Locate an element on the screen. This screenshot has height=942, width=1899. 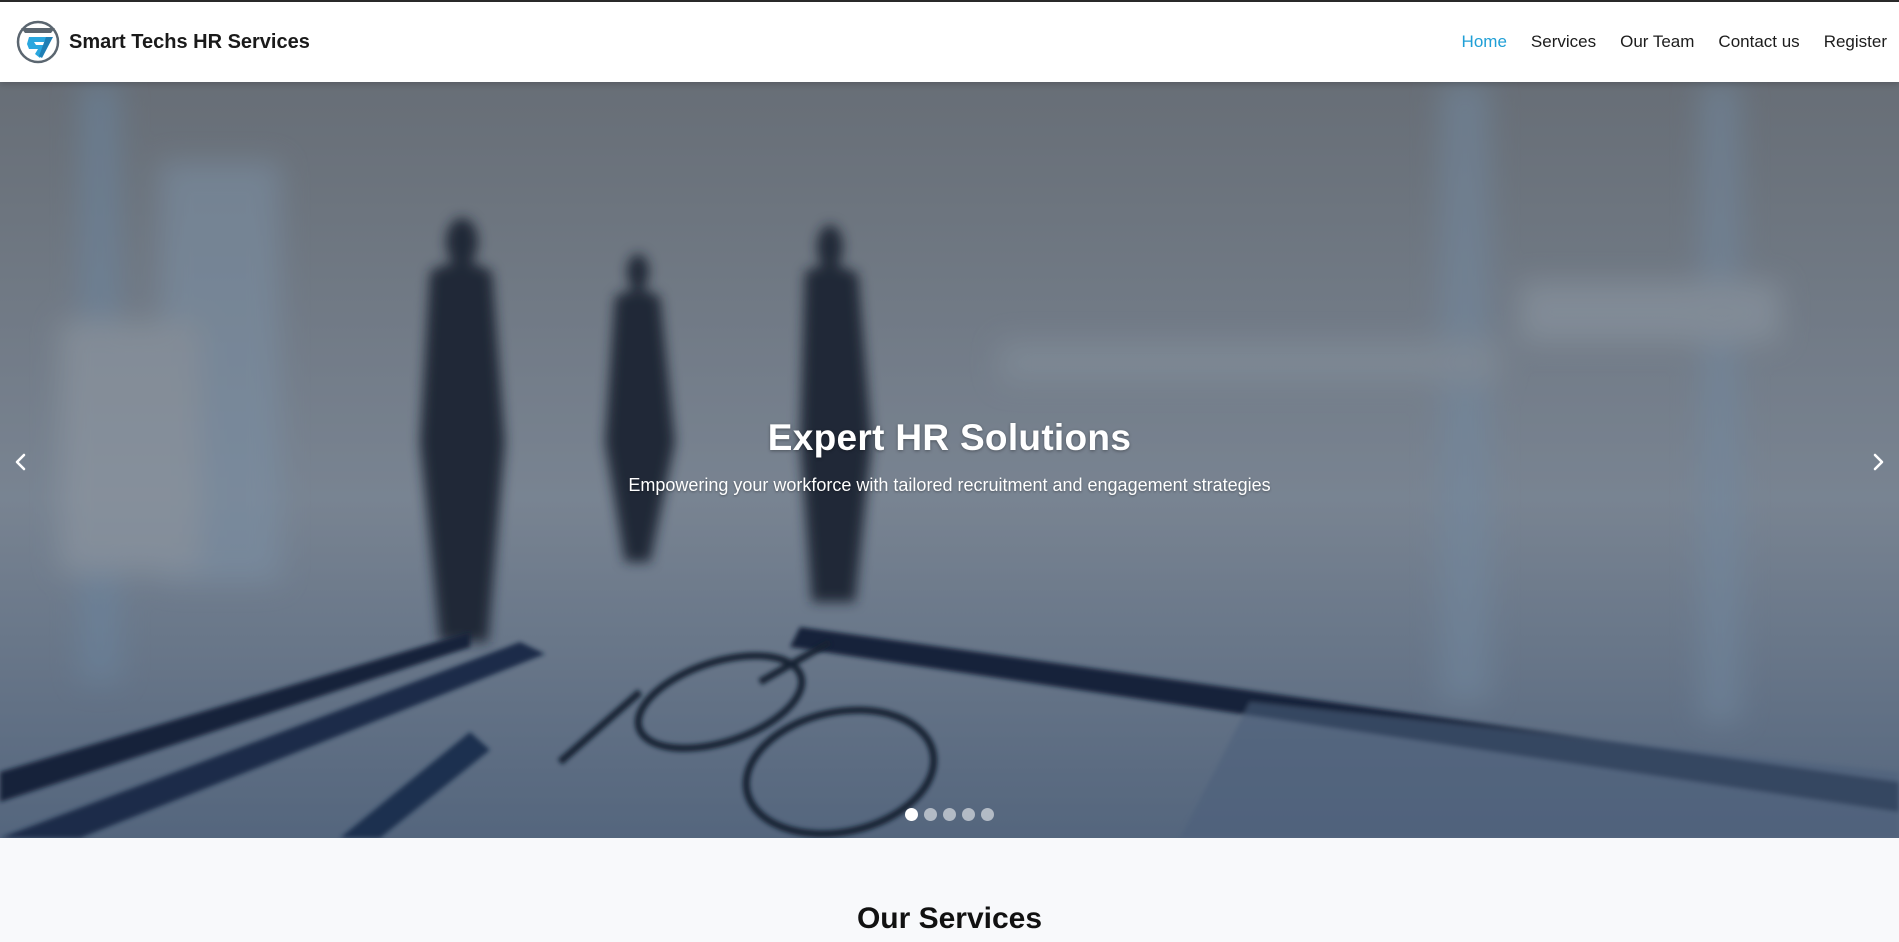
nav-our-team: Our Team is located at coordinates (1657, 42).